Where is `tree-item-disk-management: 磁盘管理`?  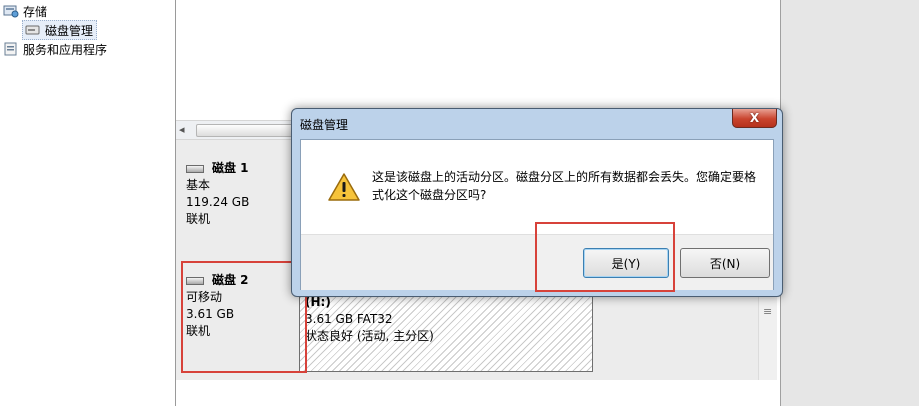 tree-item-disk-management: 磁盘管理 is located at coordinates (60, 30).